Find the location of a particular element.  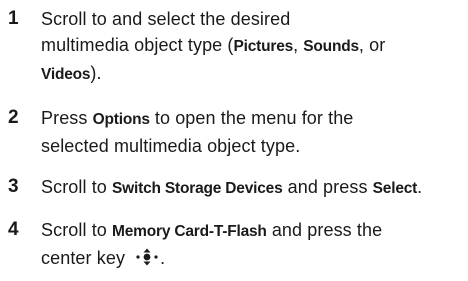

step-text-segment: ). is located at coordinates (96, 73).